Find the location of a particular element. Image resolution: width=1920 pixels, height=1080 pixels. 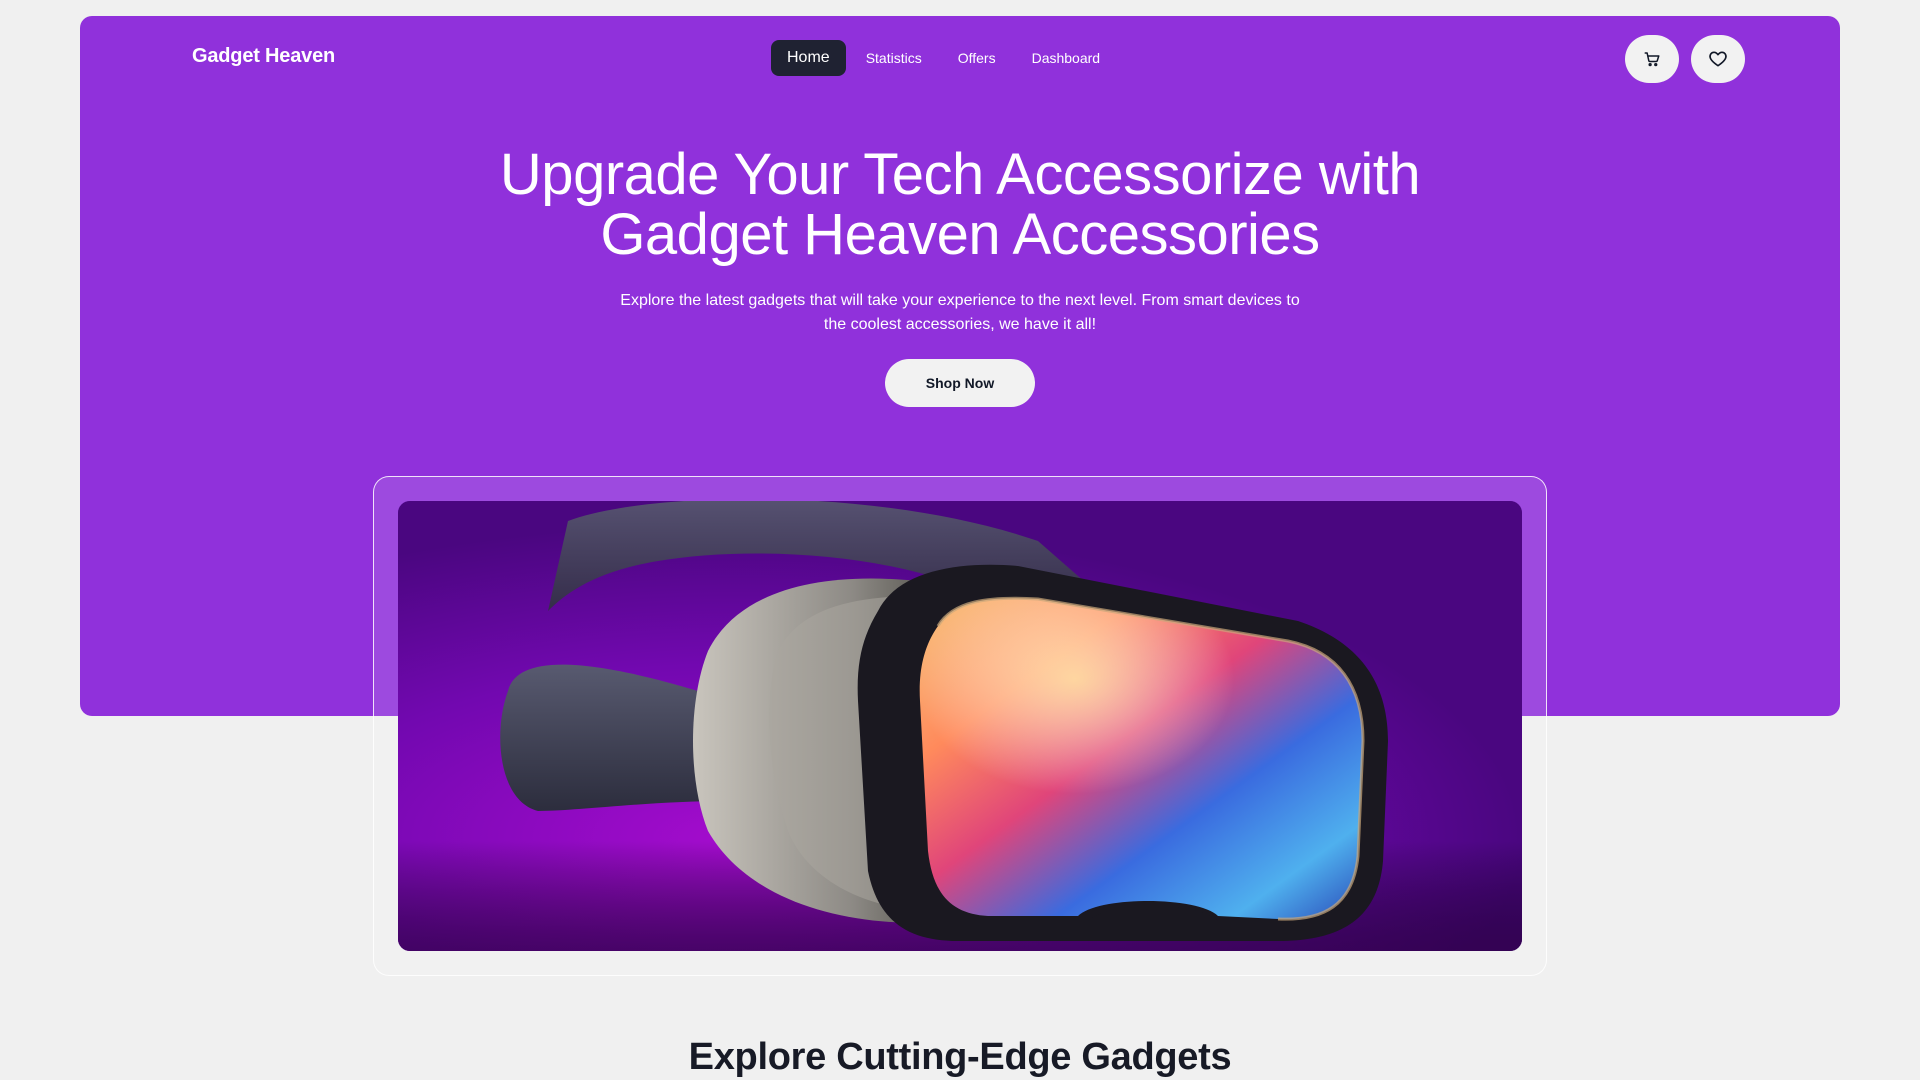

heart-icon is located at coordinates (1718, 59).